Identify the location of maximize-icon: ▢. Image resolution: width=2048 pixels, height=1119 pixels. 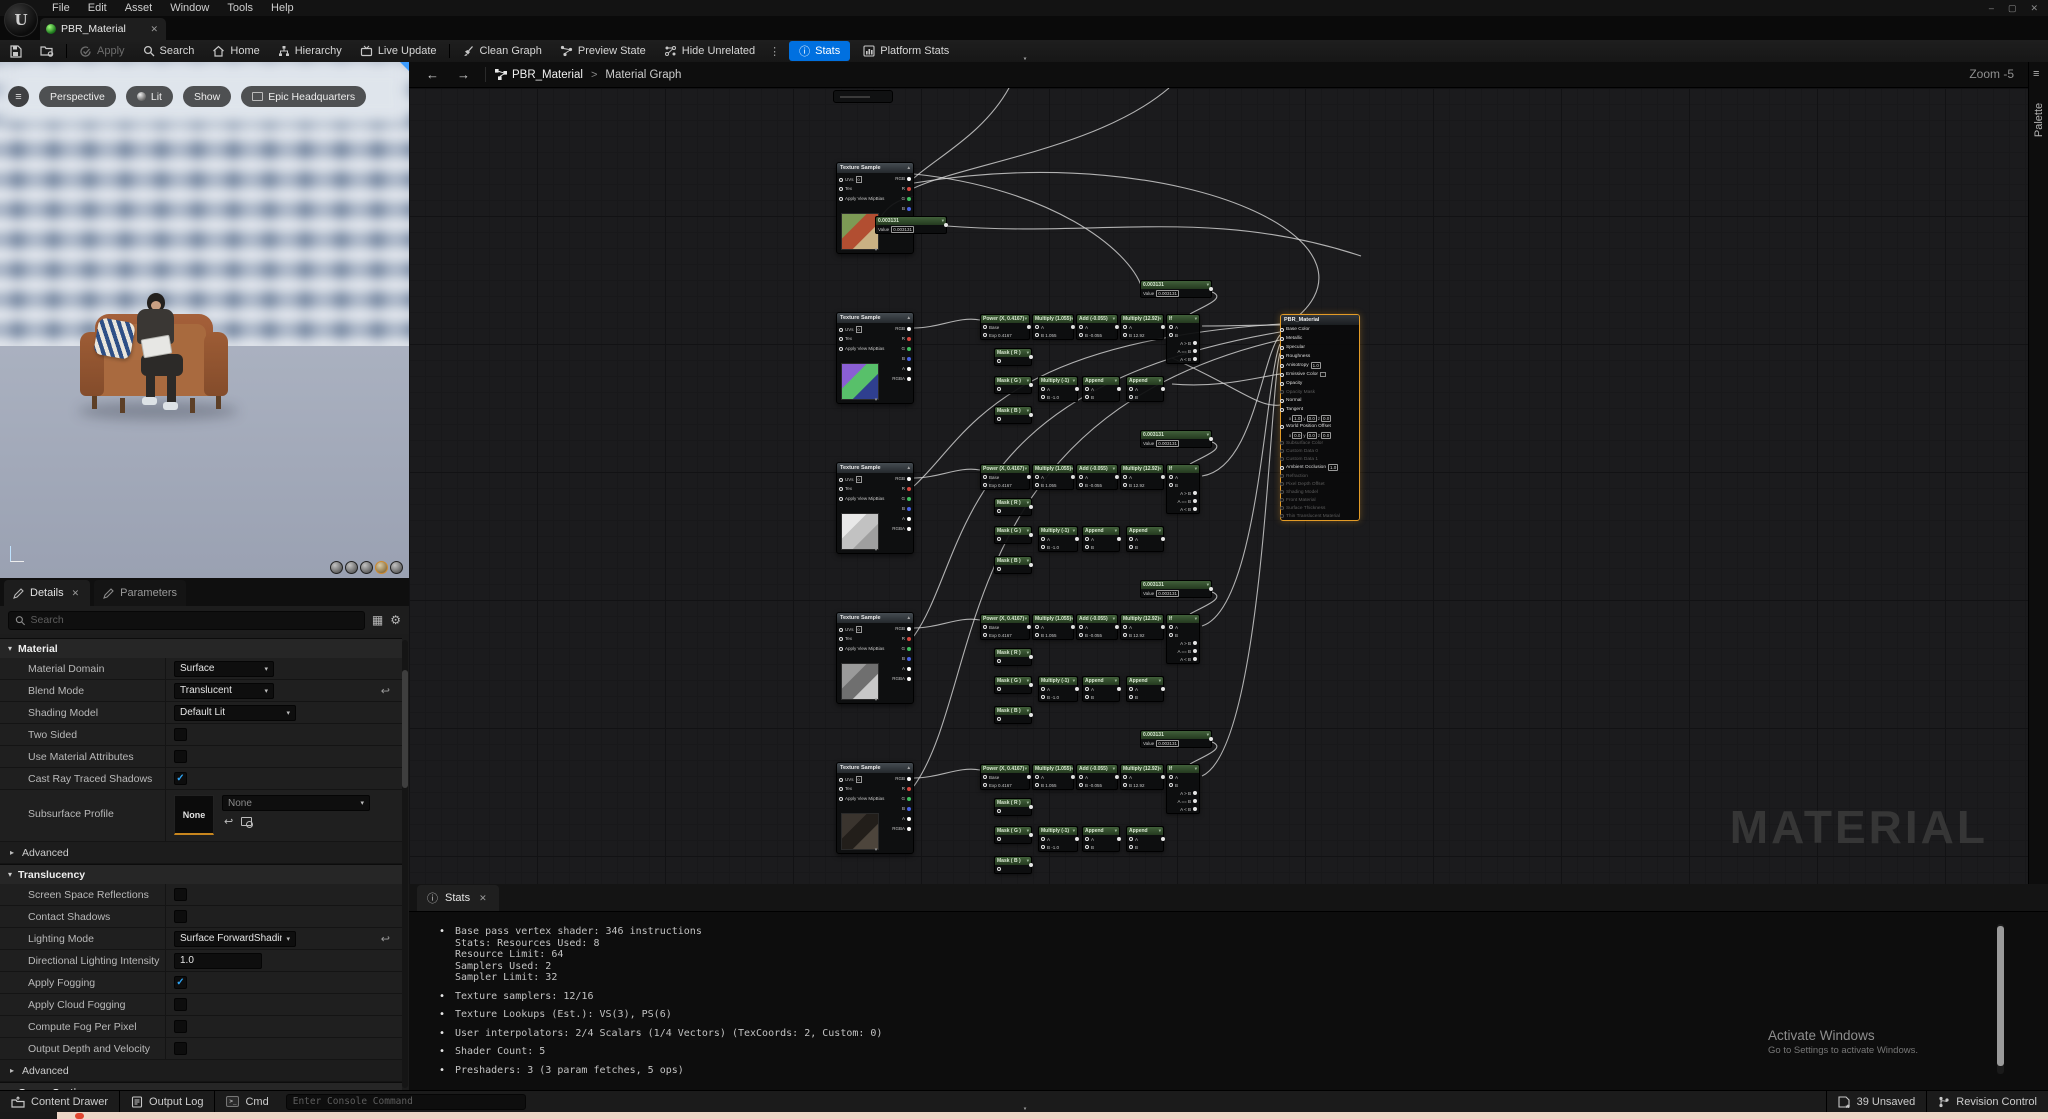
(2012, 8).